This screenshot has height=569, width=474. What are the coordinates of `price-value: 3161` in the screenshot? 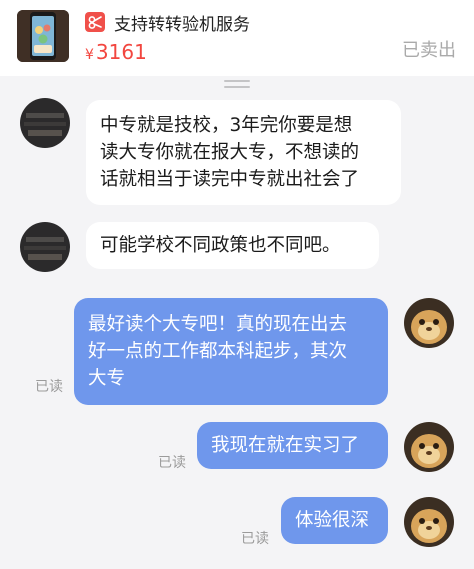 It's located at (121, 52).